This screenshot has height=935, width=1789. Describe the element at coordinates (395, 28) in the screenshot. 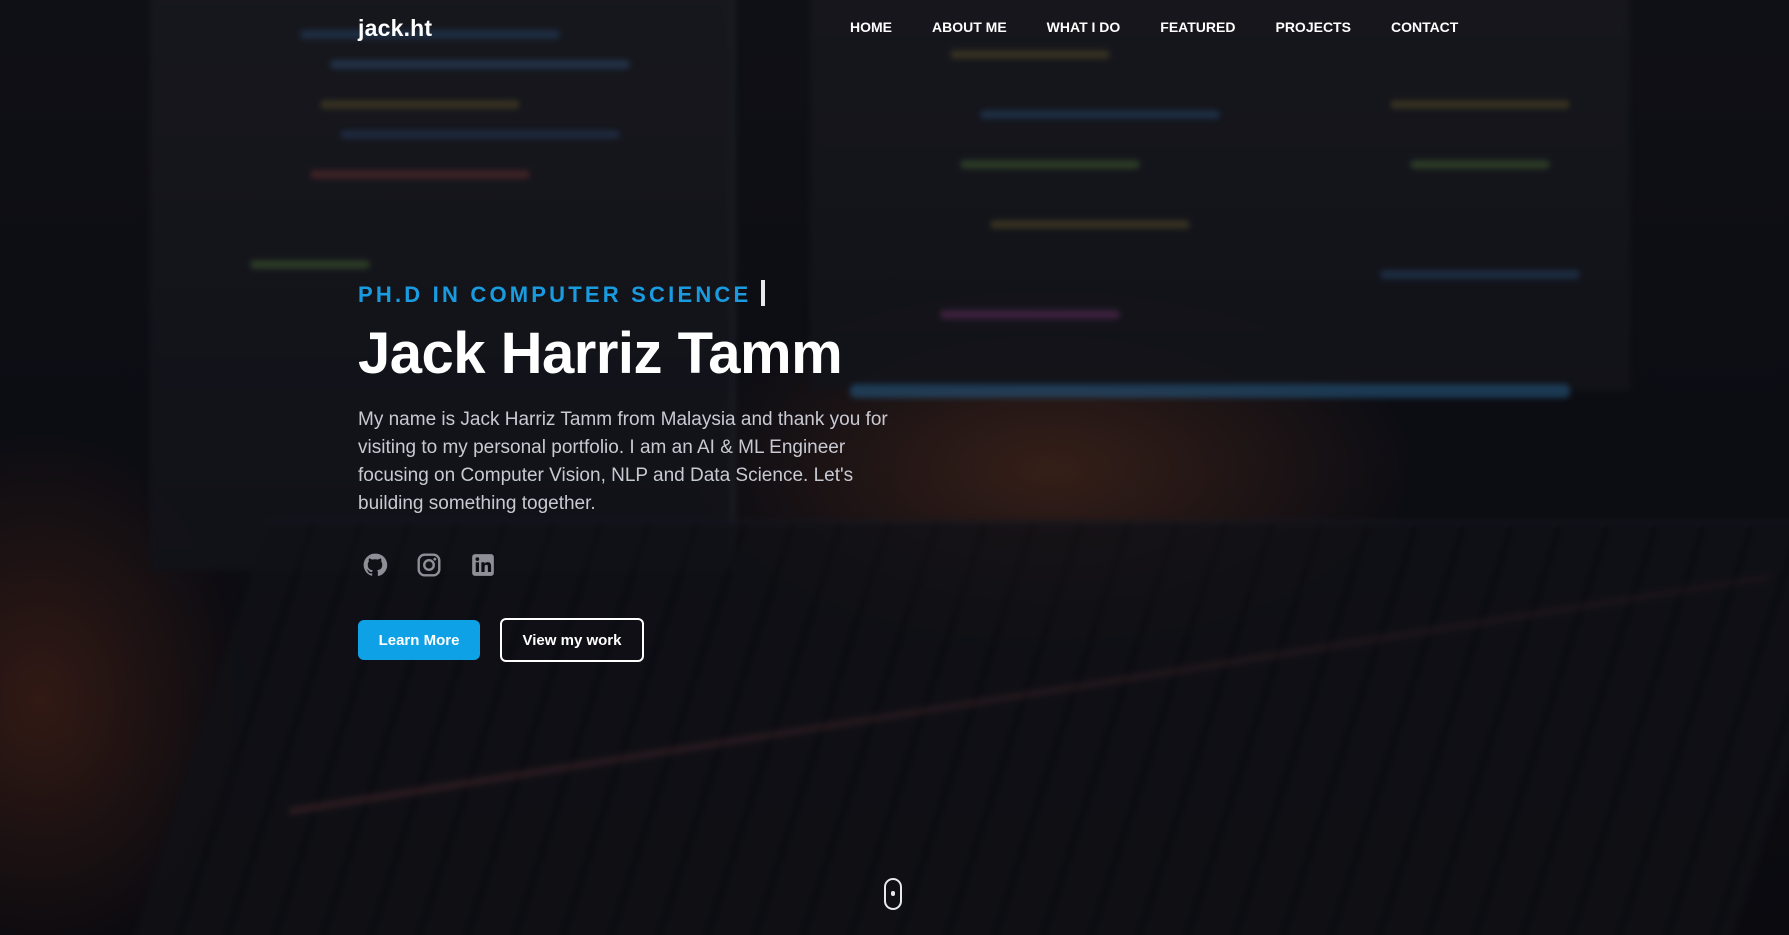

I see `site-logo: jack.ht` at that location.